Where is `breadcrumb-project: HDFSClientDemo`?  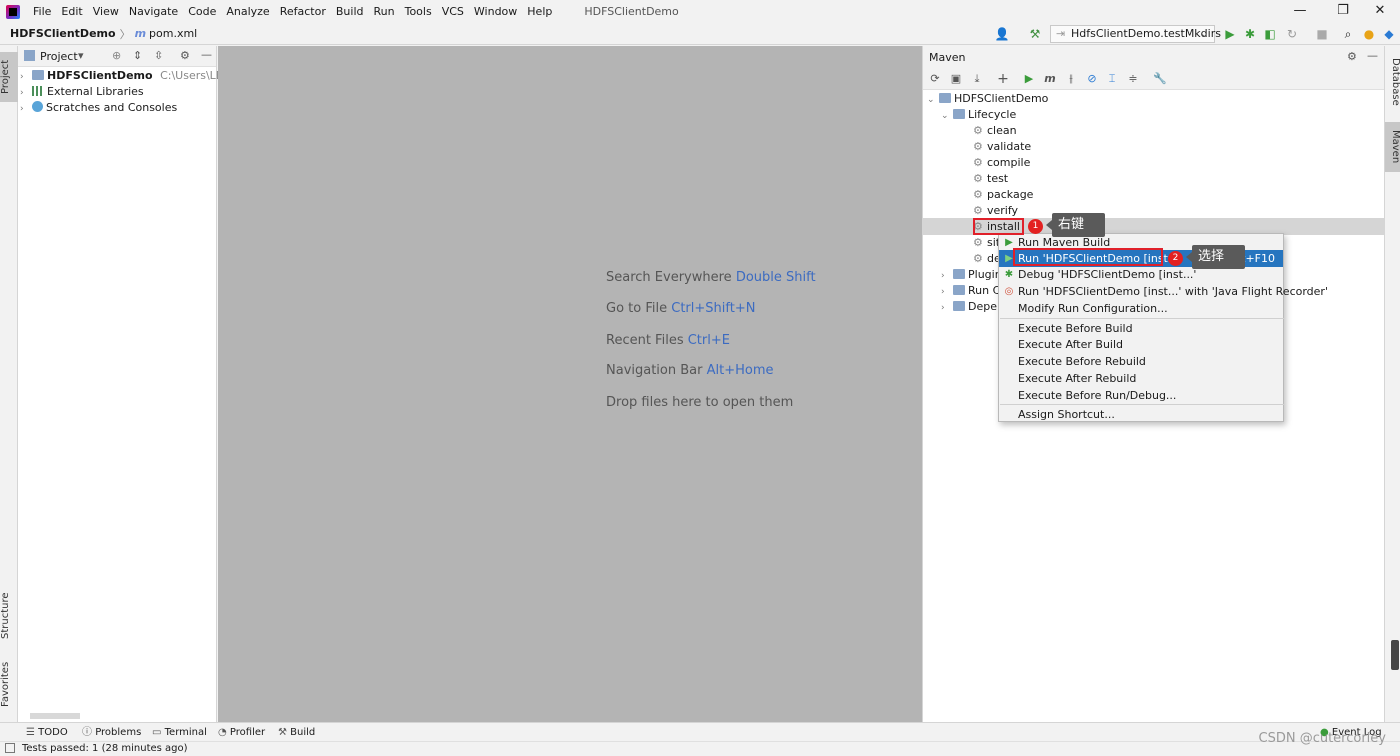
breadcrumb-project: HDFSClientDemo is located at coordinates (63, 33).